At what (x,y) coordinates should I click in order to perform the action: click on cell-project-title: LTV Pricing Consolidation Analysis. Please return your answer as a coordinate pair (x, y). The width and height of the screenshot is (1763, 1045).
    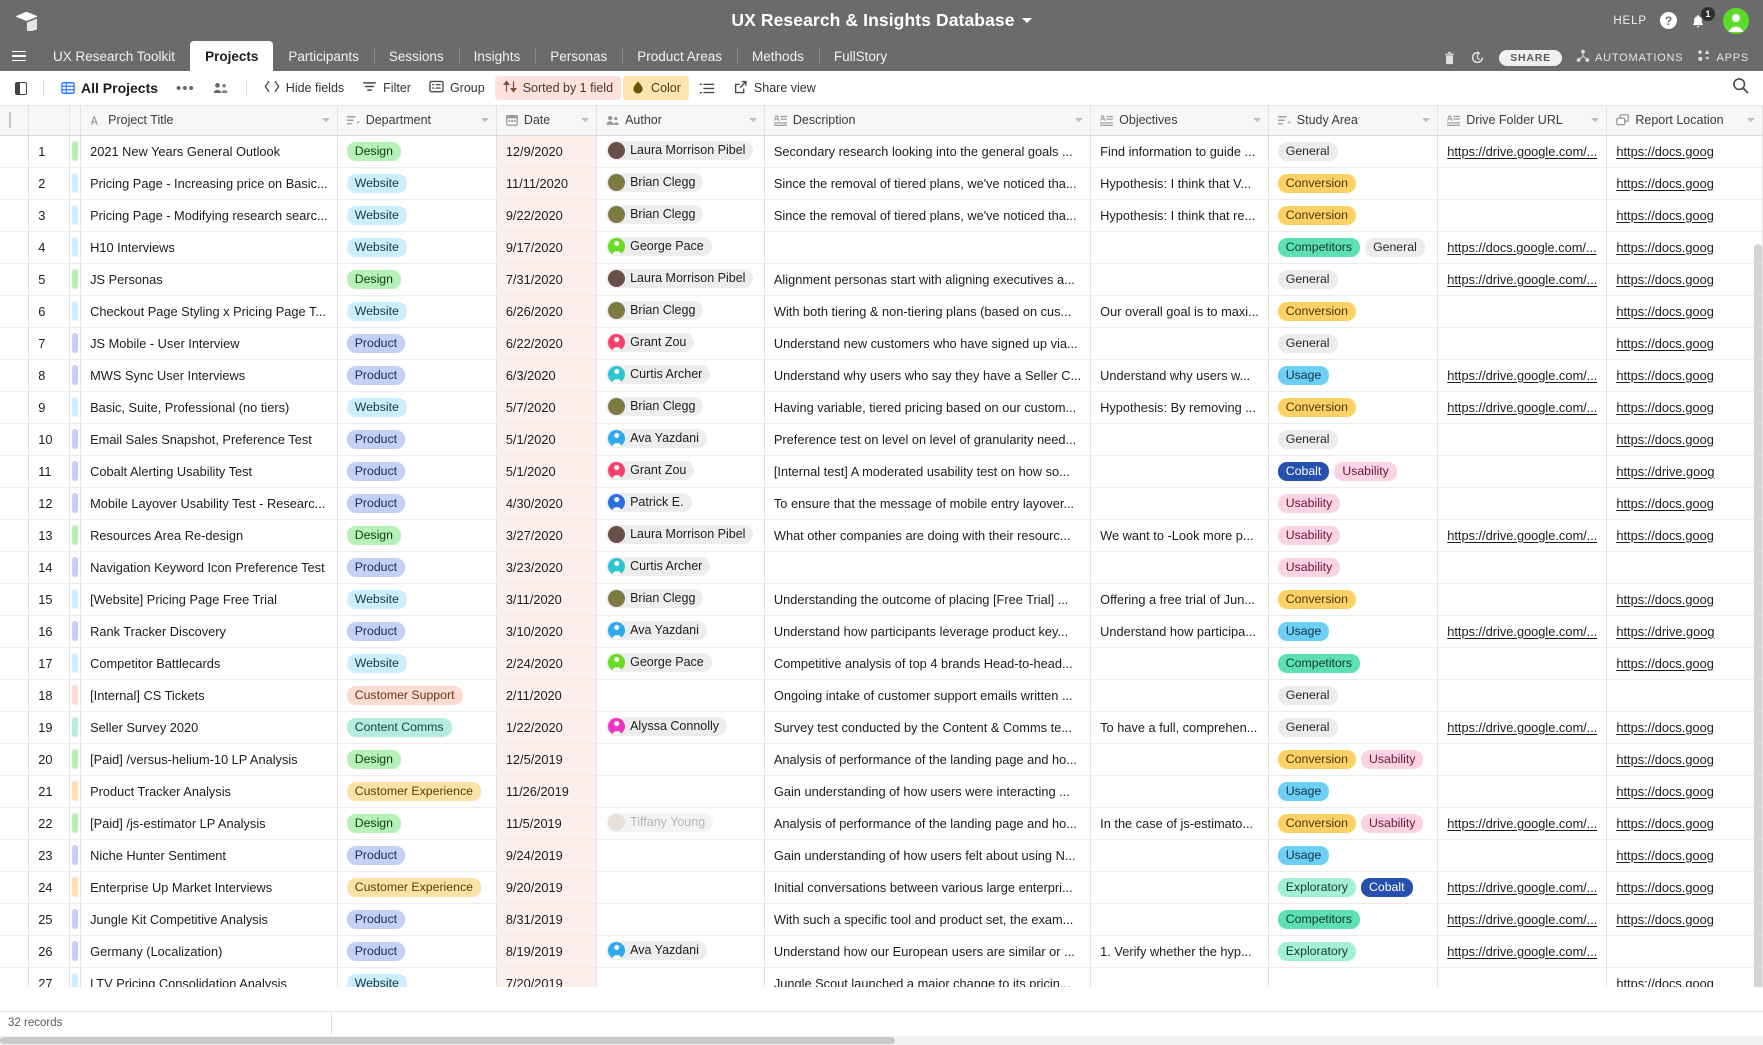
    Looking at the image, I should click on (209, 977).